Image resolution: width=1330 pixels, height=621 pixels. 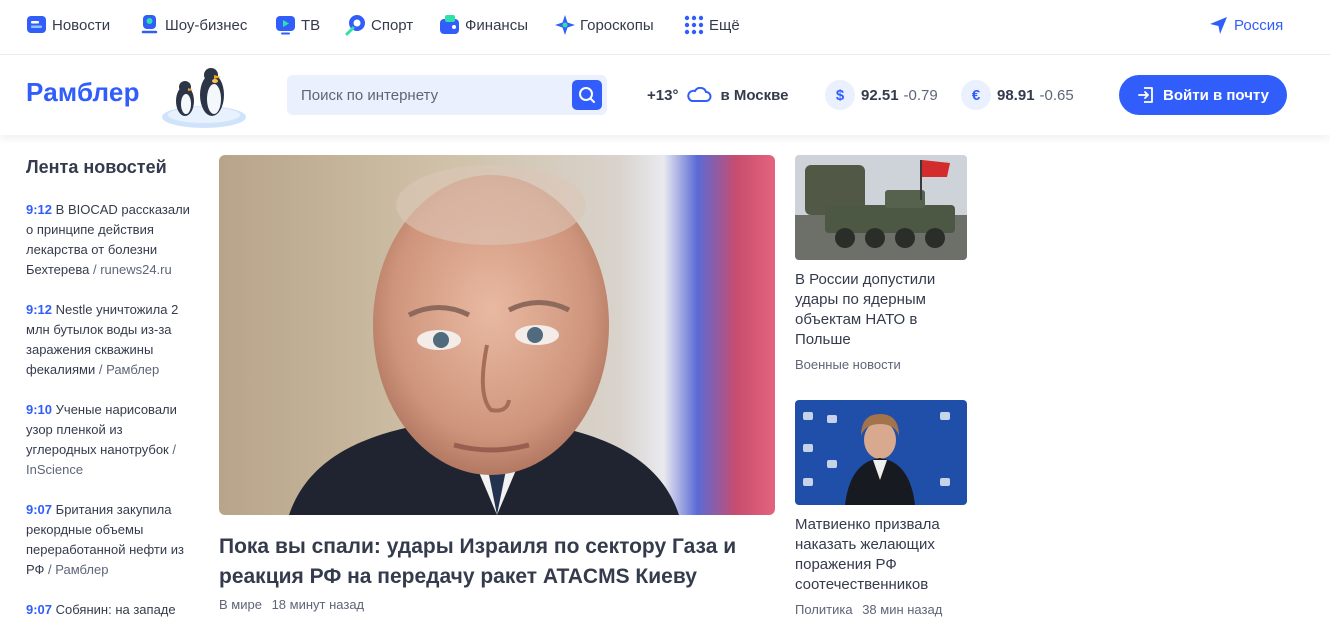 I want to click on nav-item-news: Новости, so click(x=68, y=25).